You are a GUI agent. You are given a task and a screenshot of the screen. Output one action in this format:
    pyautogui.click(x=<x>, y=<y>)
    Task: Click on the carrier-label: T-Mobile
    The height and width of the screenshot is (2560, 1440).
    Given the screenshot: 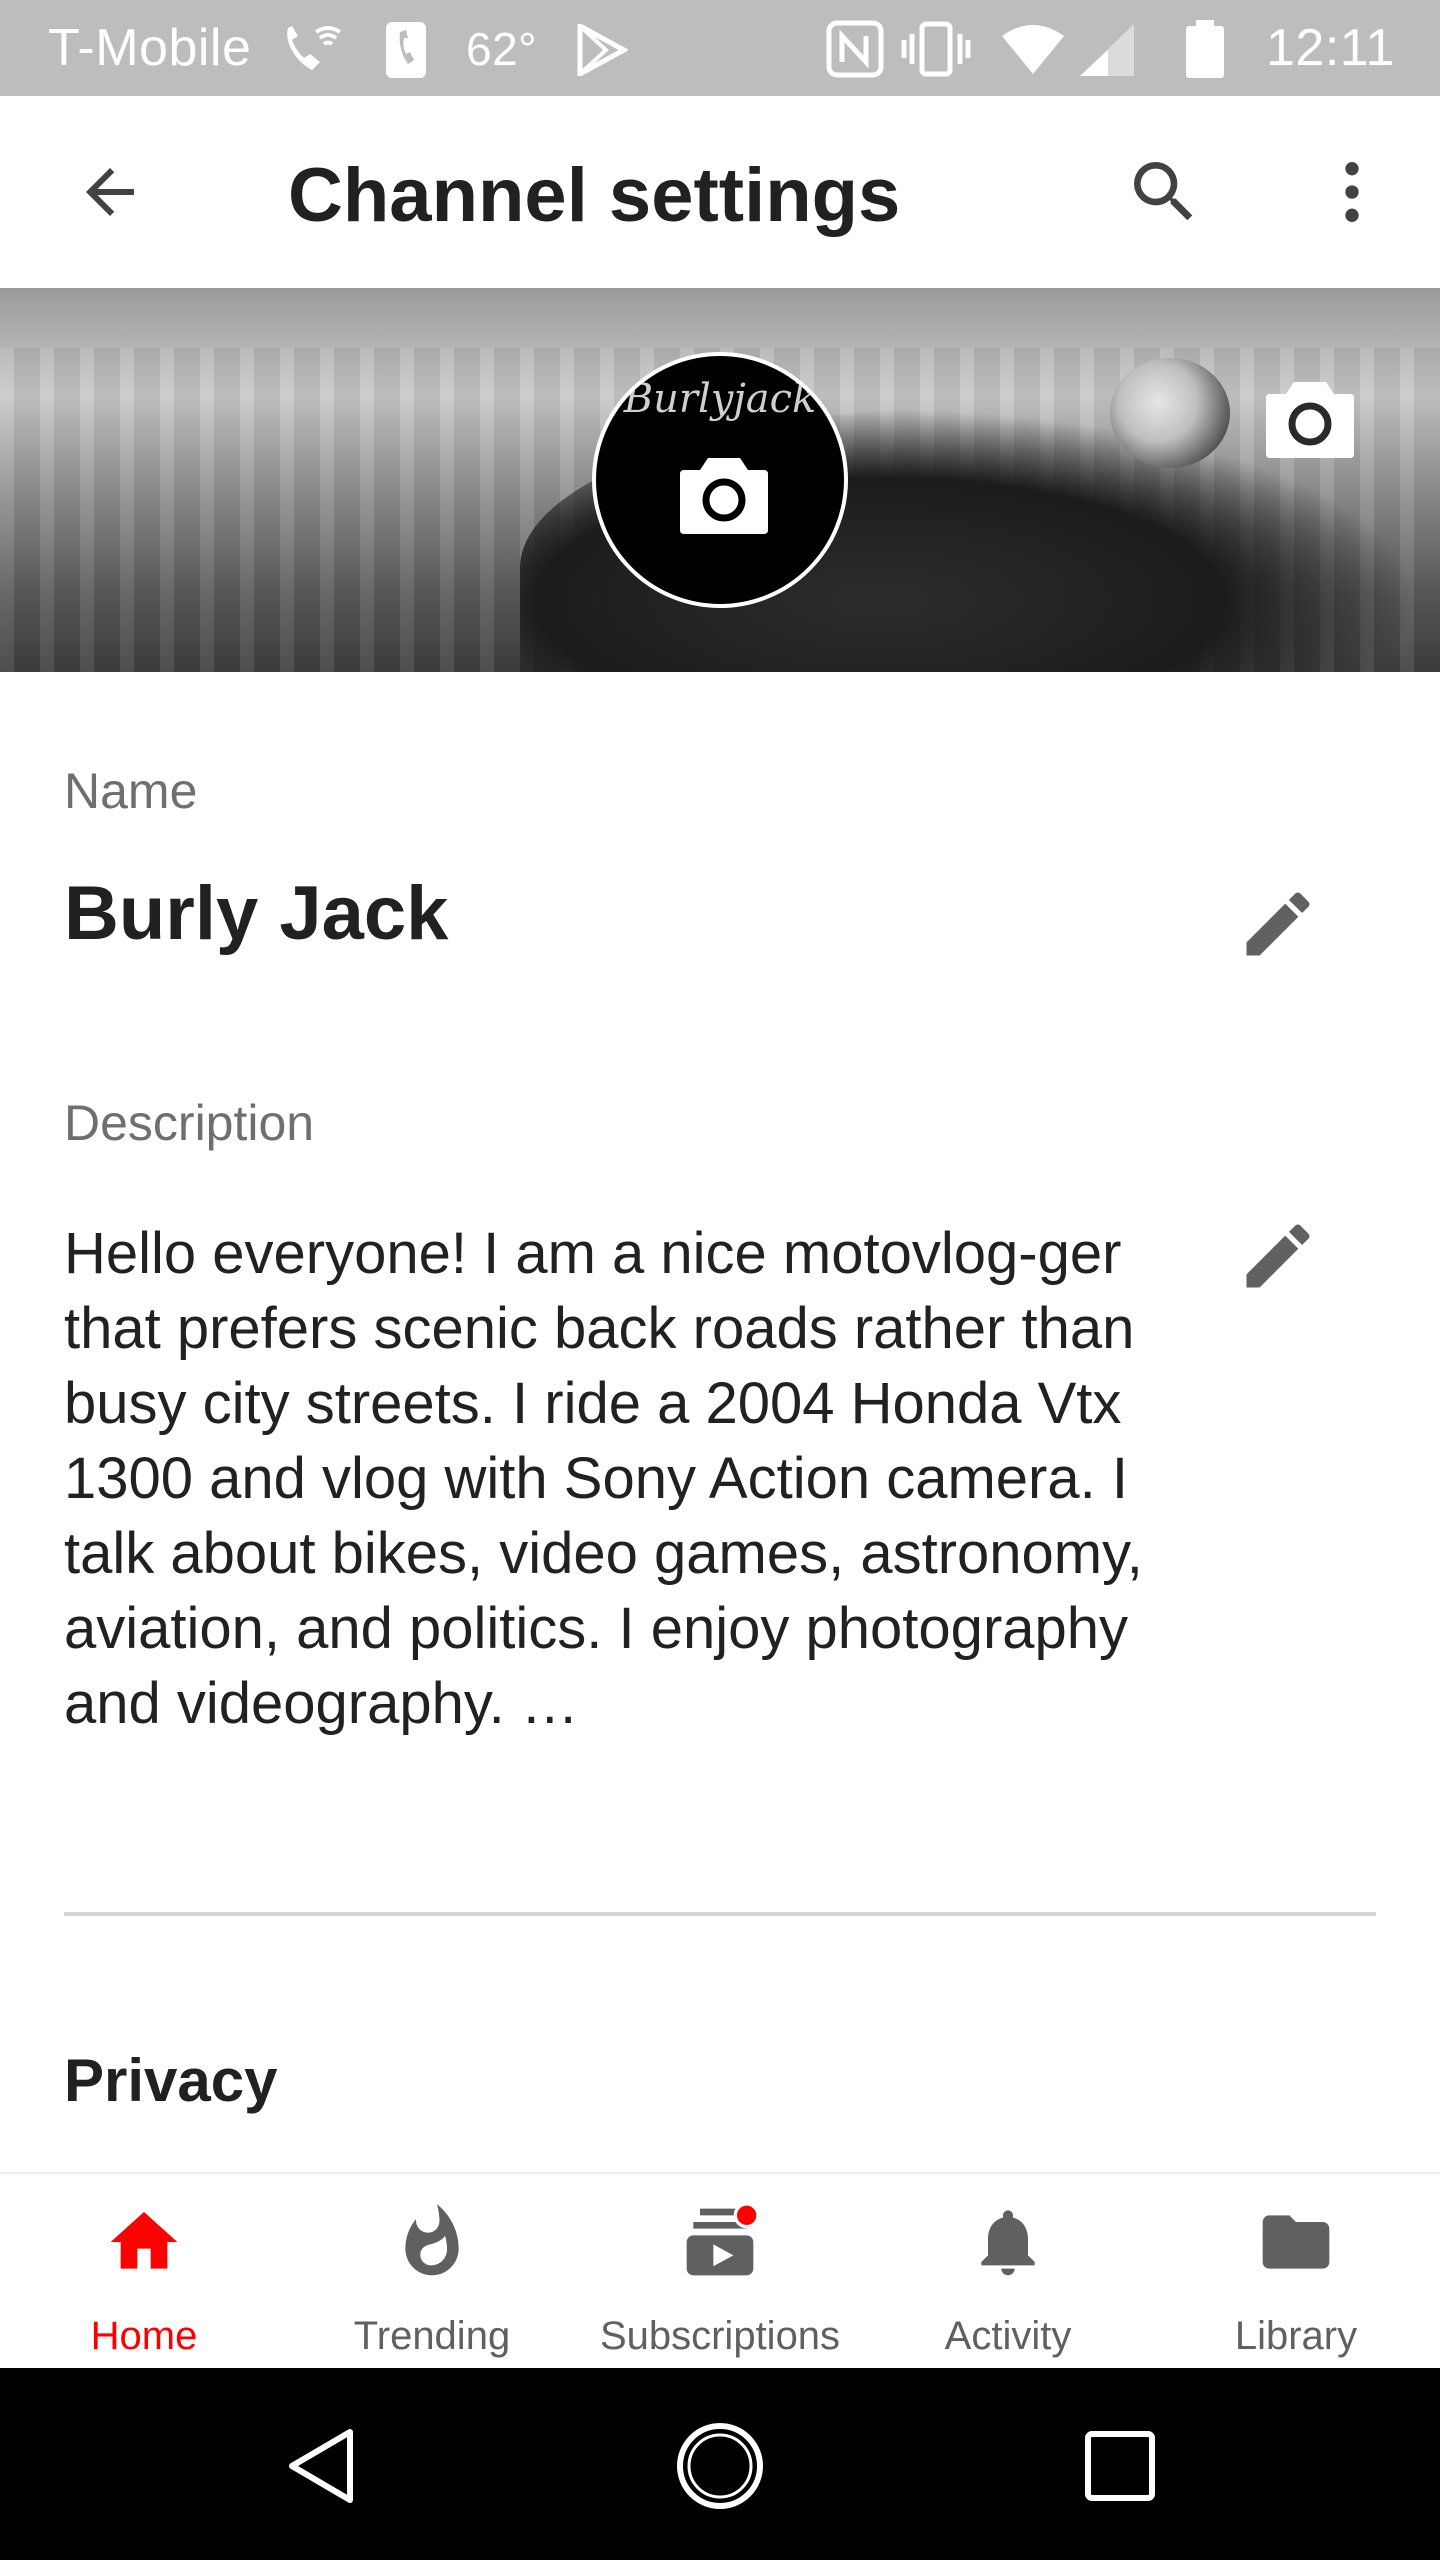 What is the action you would take?
    pyautogui.click(x=150, y=48)
    